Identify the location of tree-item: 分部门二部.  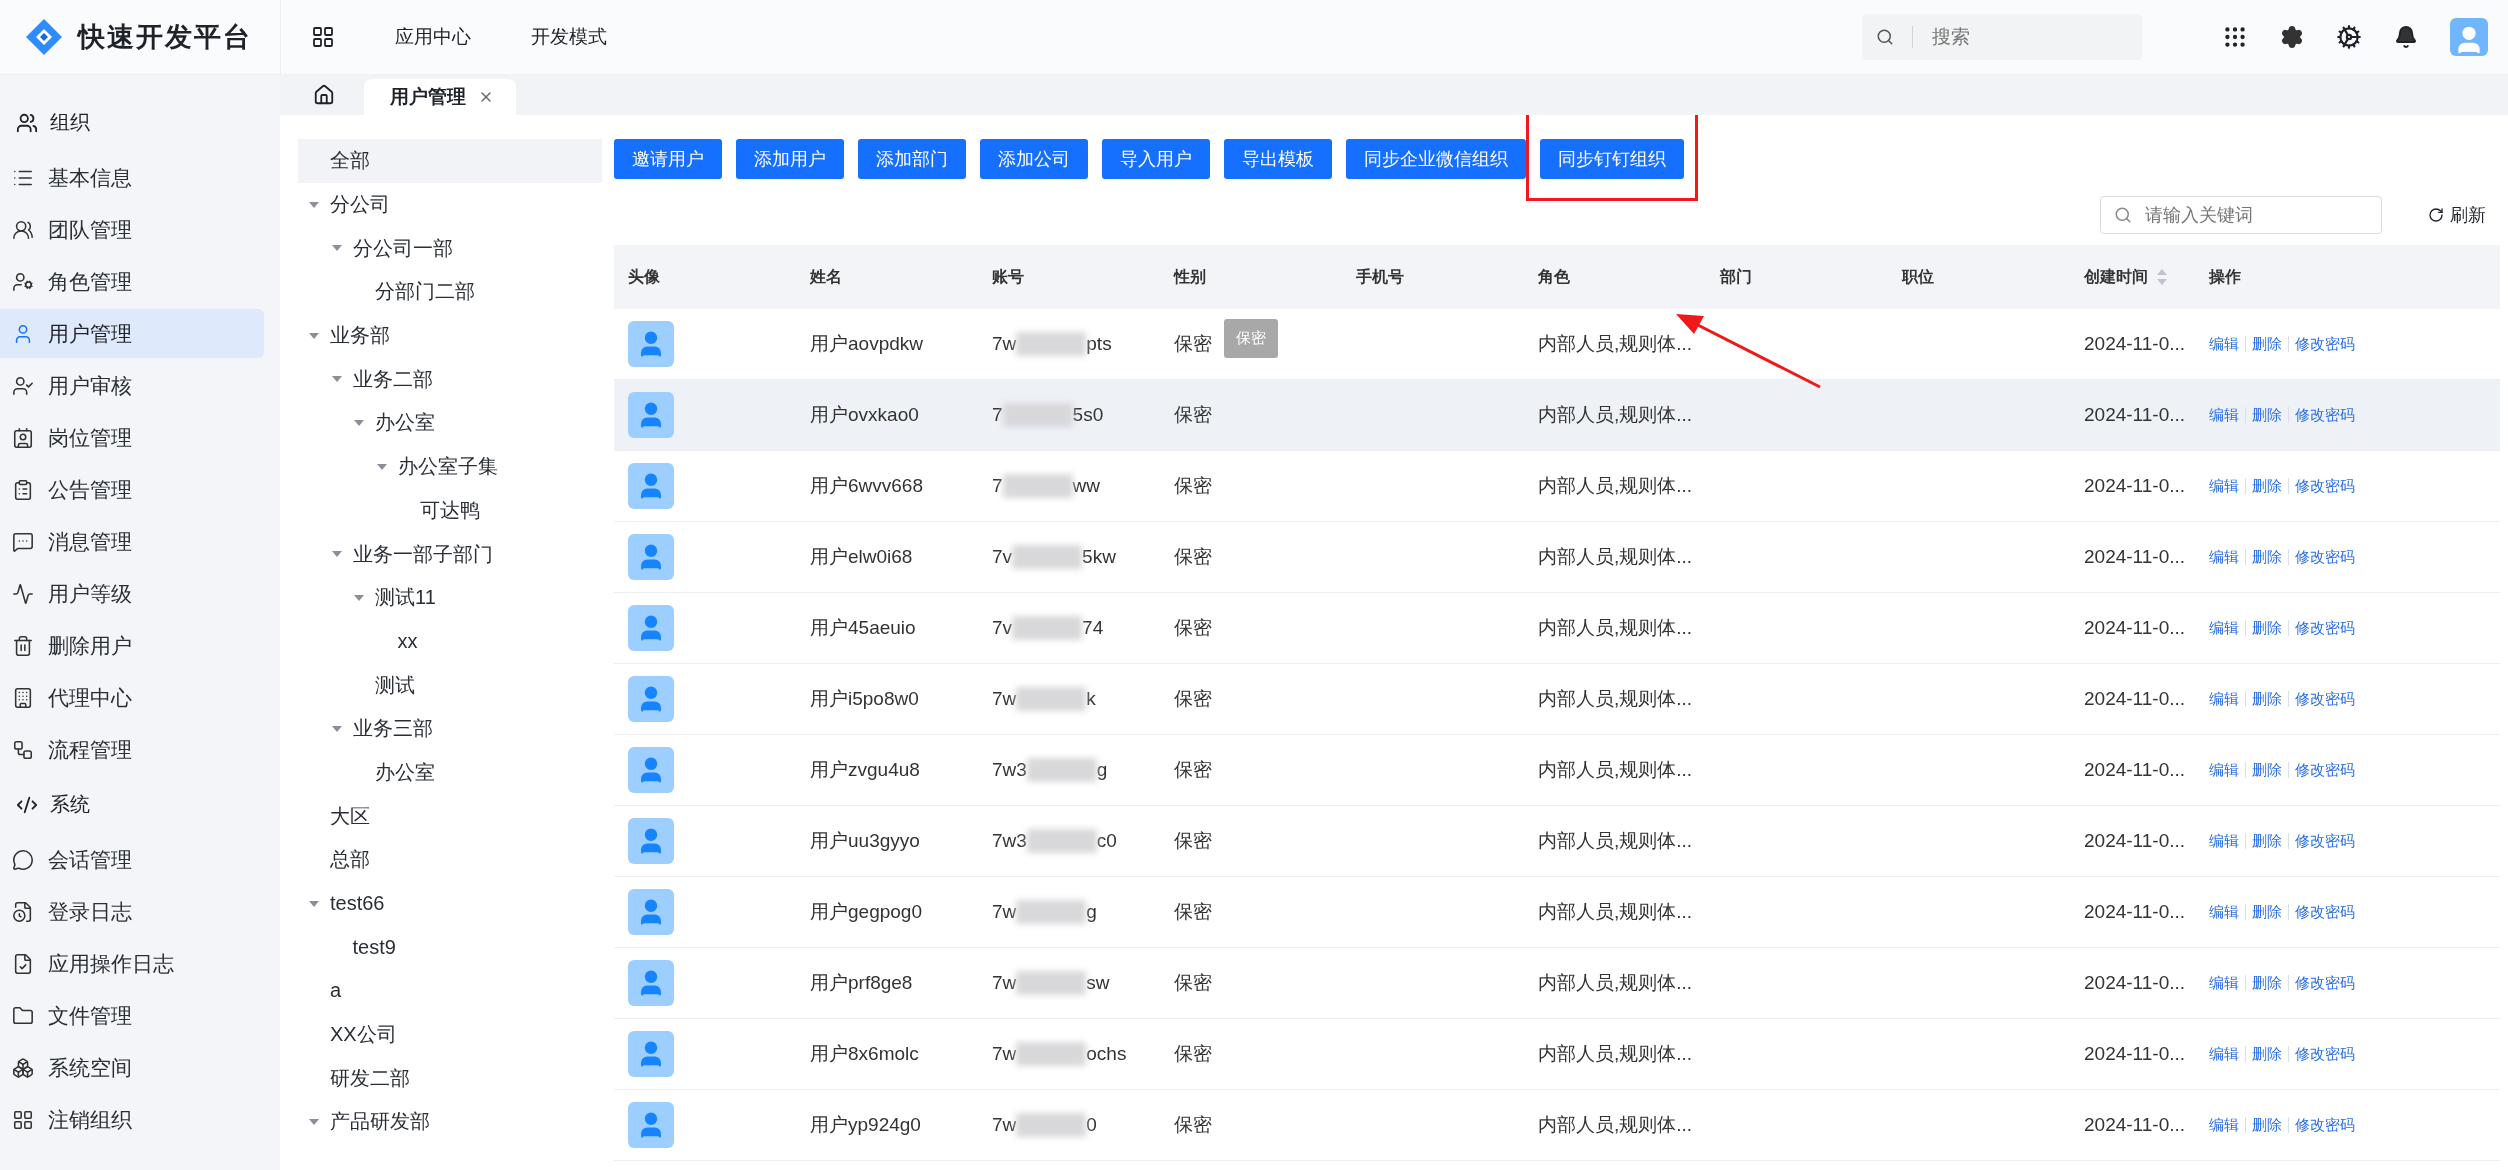
(450, 292).